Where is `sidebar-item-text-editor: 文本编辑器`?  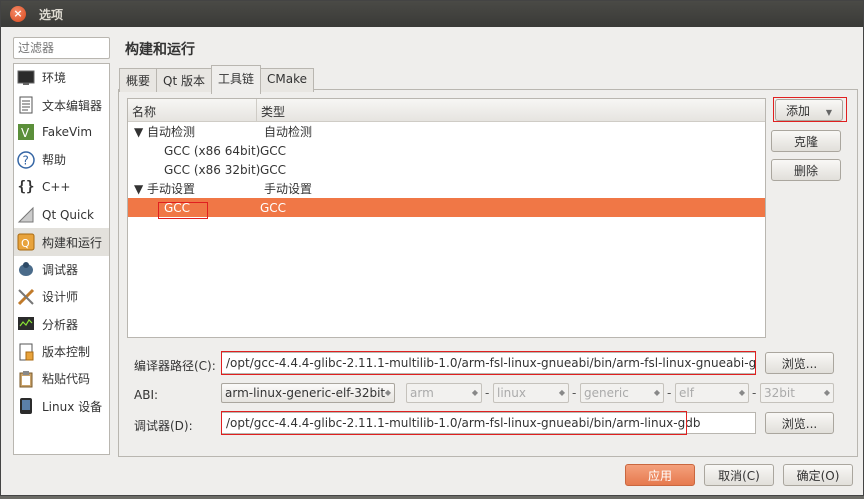
sidebar-item-text-editor: 文本编辑器 is located at coordinates (61, 104).